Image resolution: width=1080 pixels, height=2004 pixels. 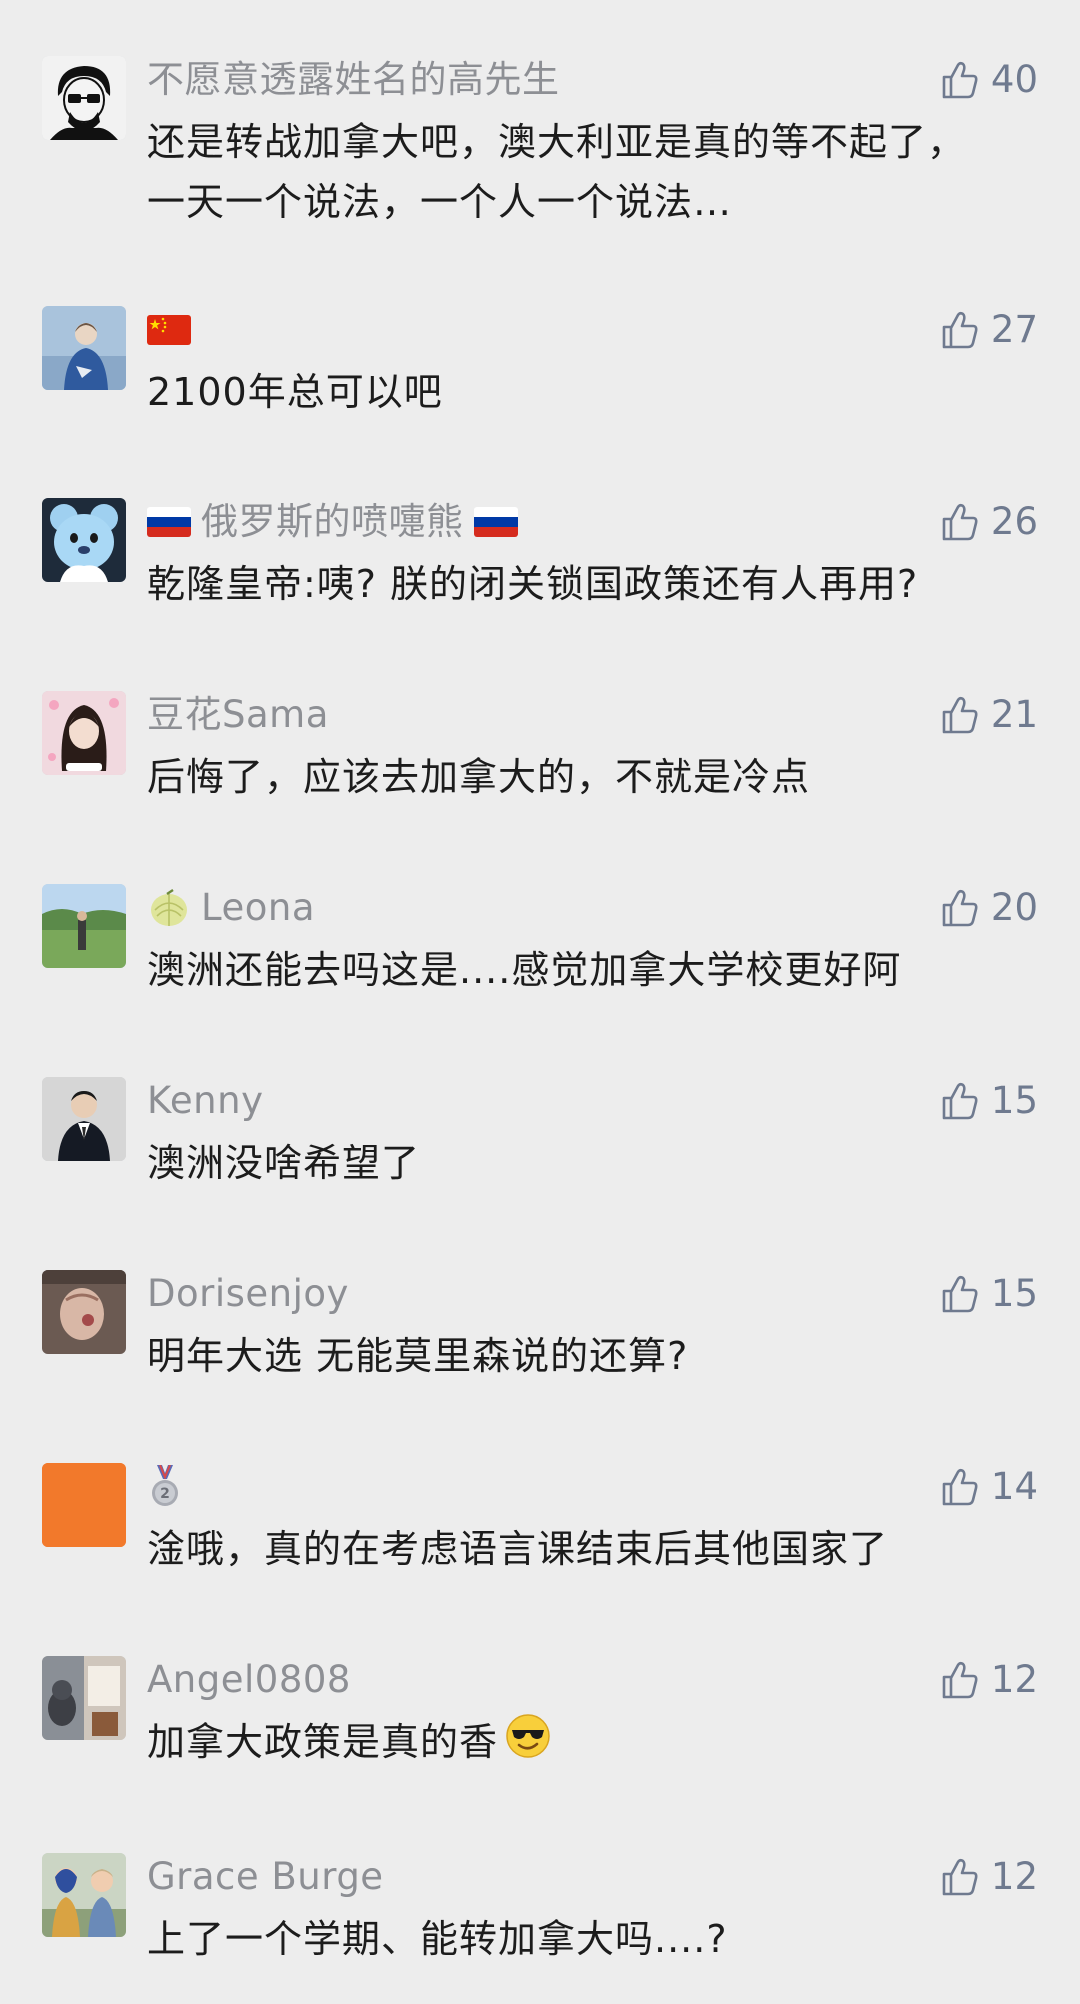 What do you see at coordinates (248, 1294) in the screenshot?
I see `nickname: Dorisenjoy` at bounding box center [248, 1294].